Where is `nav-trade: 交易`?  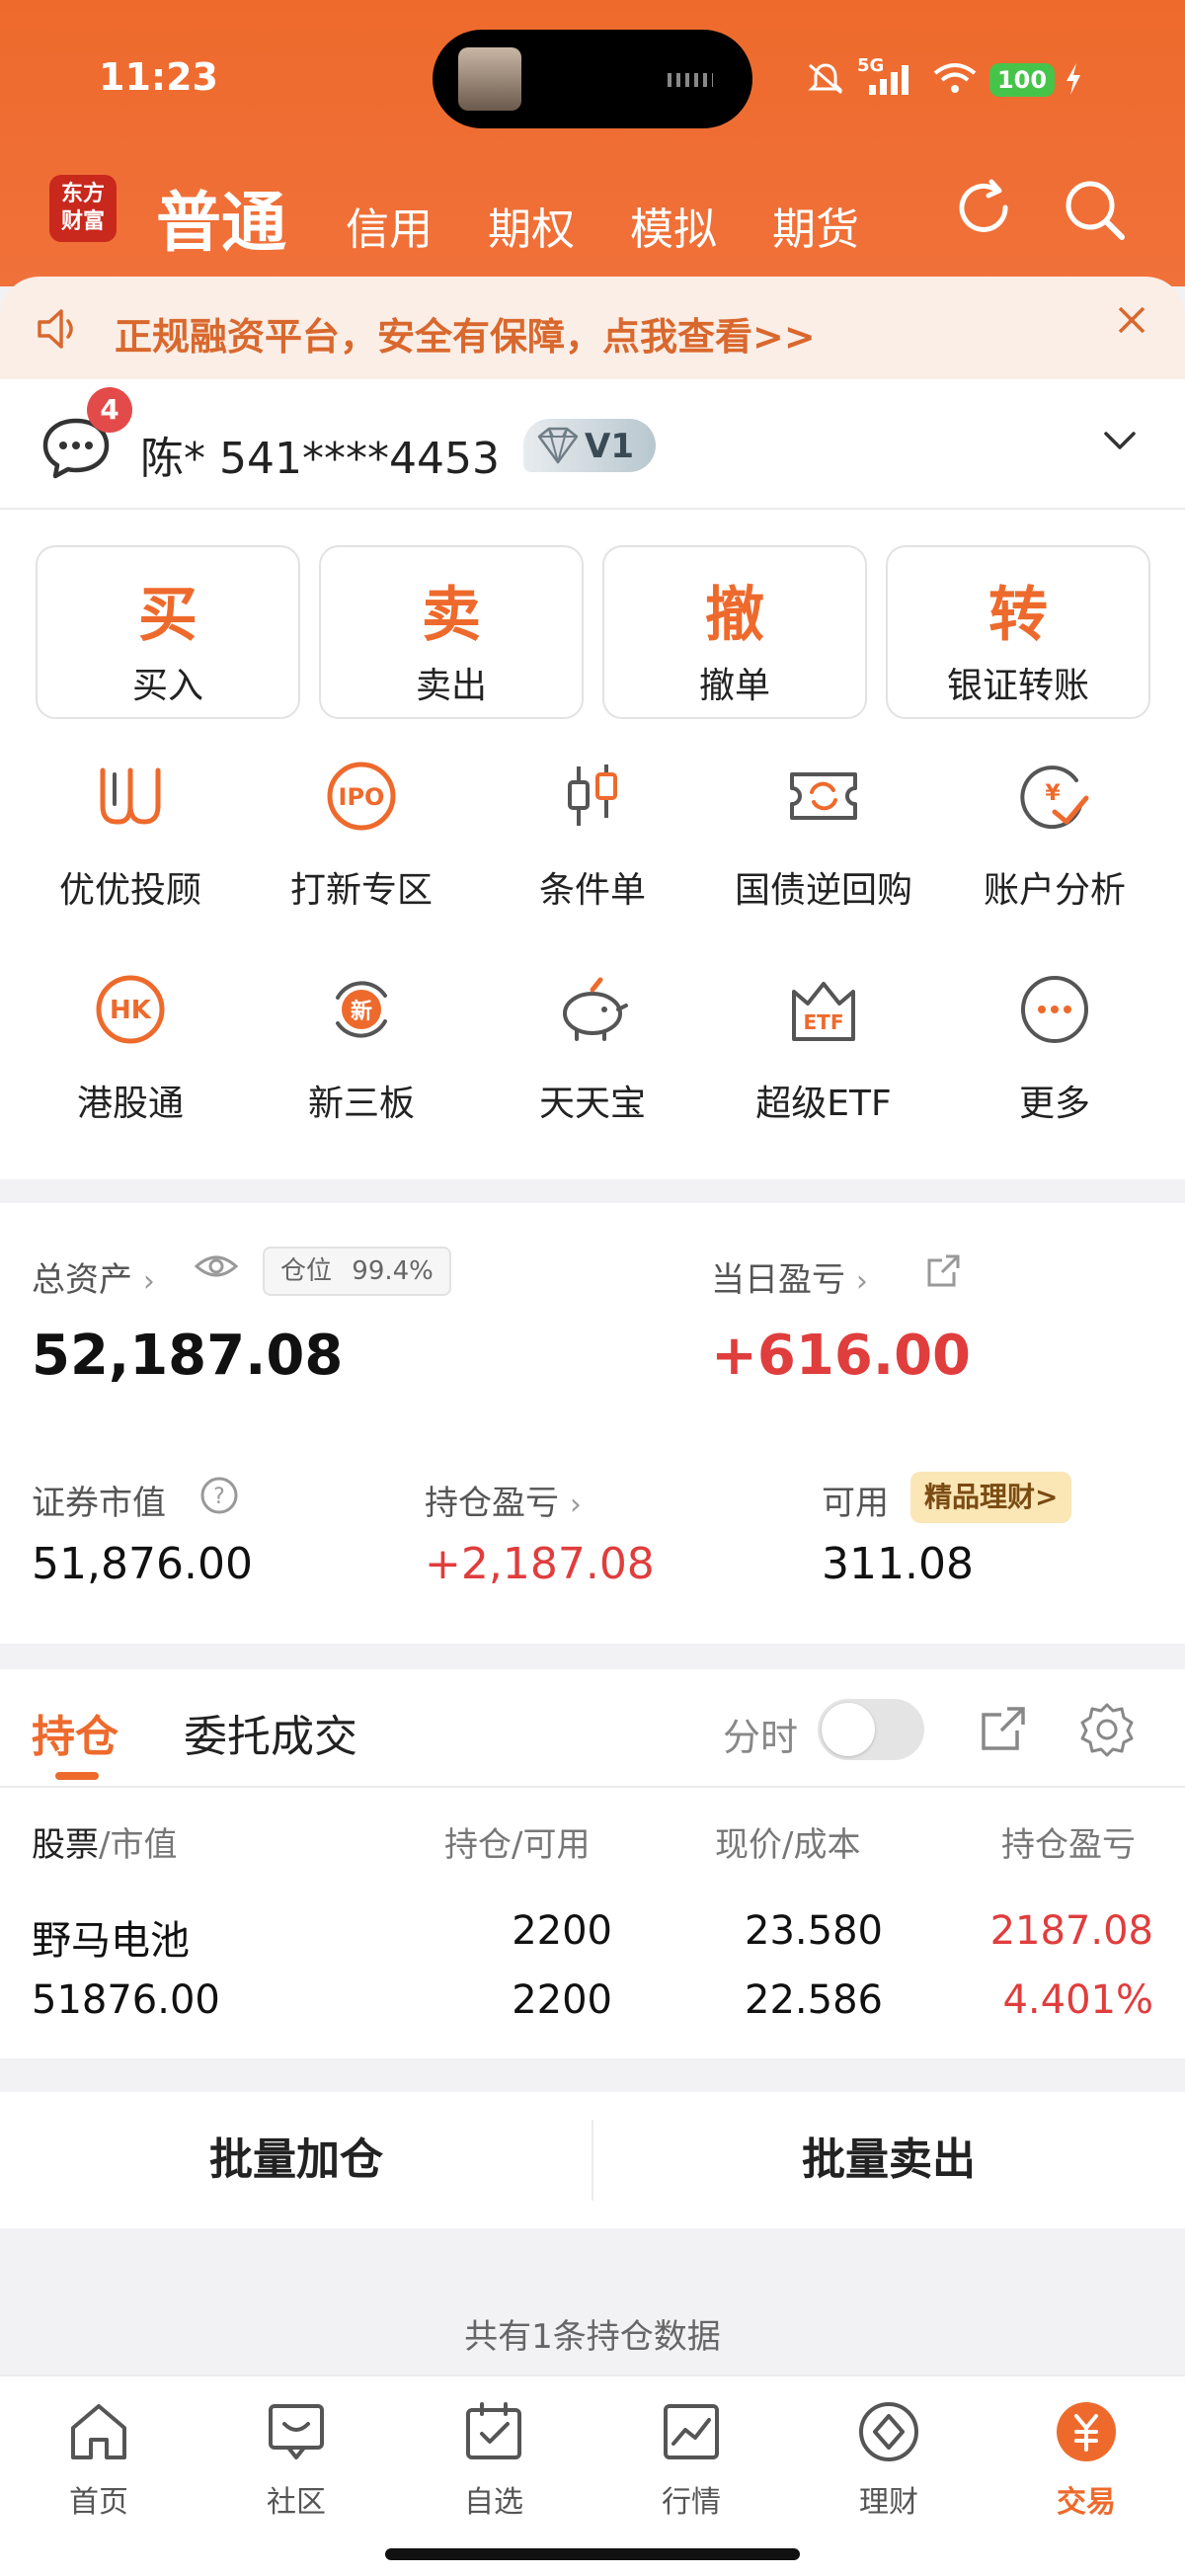
nav-trade: 交易 is located at coordinates (1086, 2459).